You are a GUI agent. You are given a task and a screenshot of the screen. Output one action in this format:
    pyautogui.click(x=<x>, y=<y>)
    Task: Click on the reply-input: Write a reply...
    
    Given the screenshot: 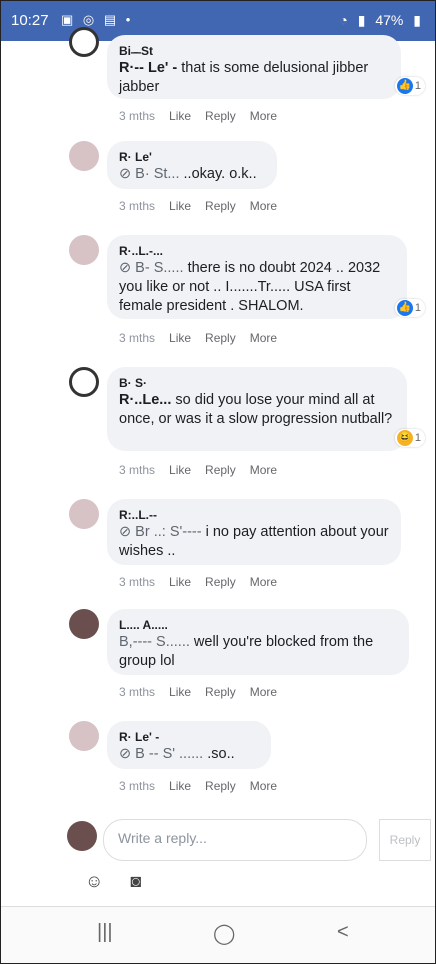 What is the action you would take?
    pyautogui.click(x=235, y=840)
    